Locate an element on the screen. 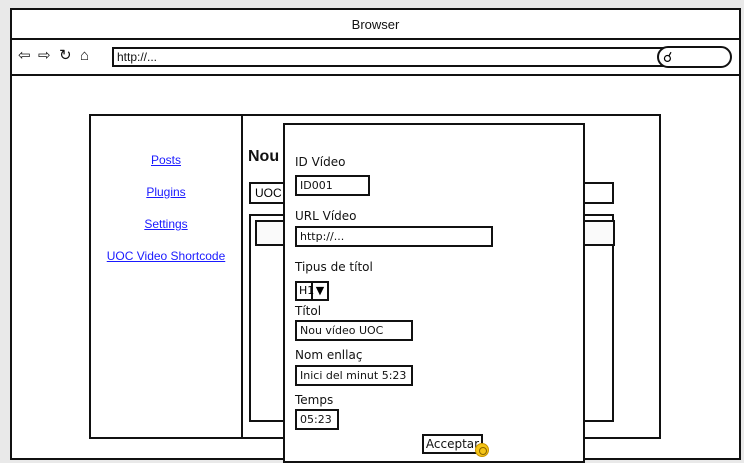 The height and width of the screenshot is (463, 744). page-title: Nou is located at coordinates (264, 156).